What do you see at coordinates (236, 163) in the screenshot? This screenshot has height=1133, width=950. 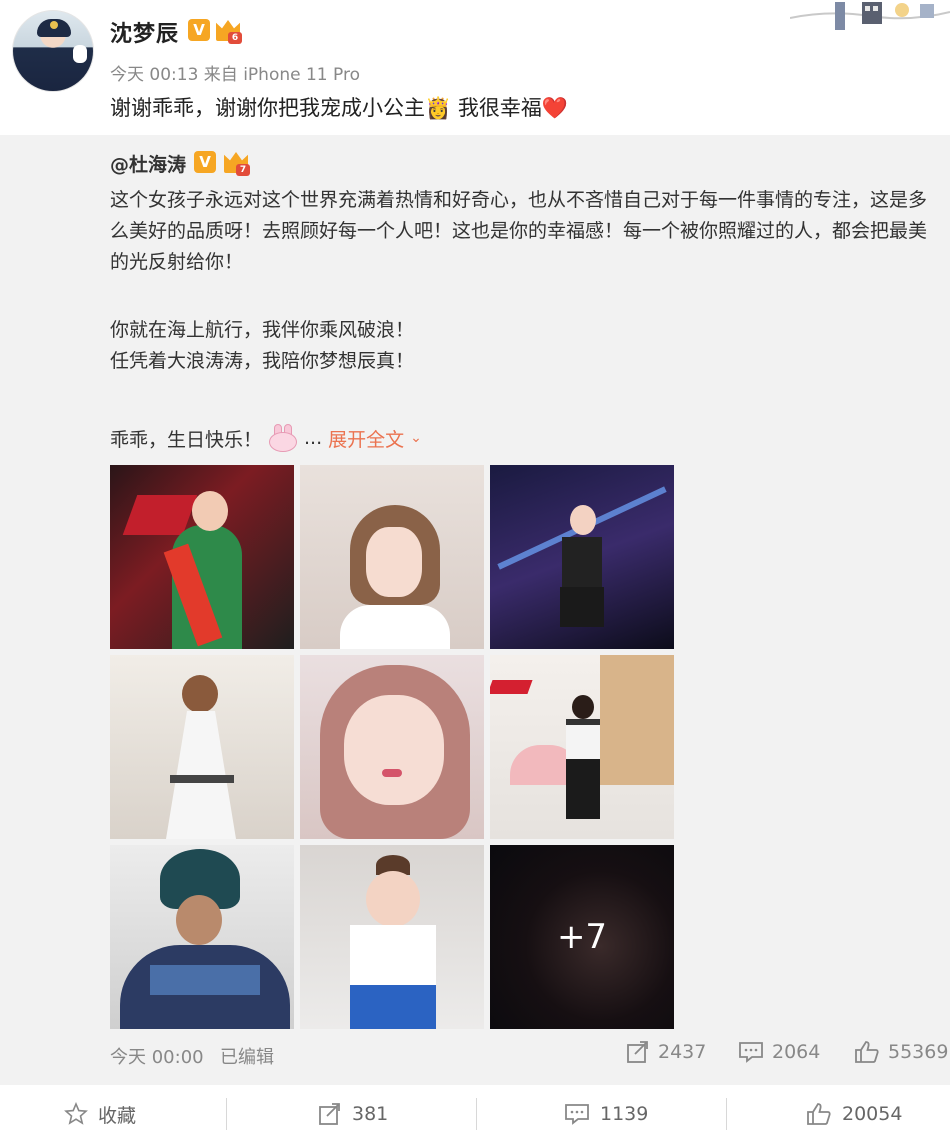 I see `vip-crown-icon: 7` at bounding box center [236, 163].